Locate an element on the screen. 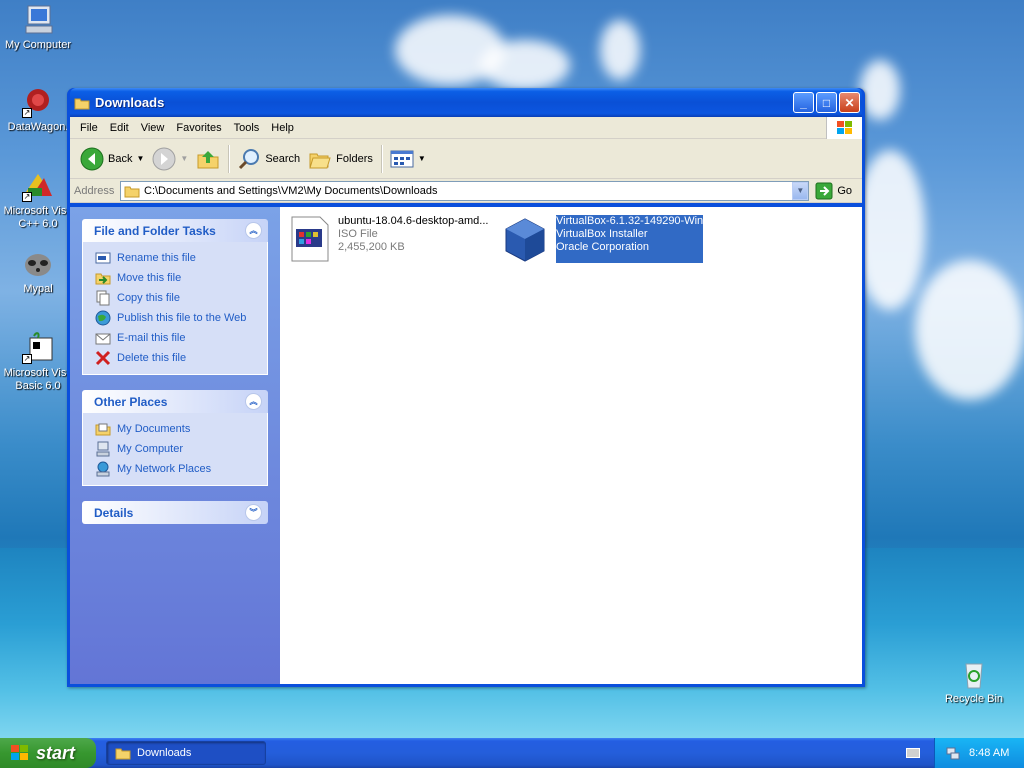 This screenshot has height=768, width=1024. network-tray-icon is located at coordinates (953, 753).